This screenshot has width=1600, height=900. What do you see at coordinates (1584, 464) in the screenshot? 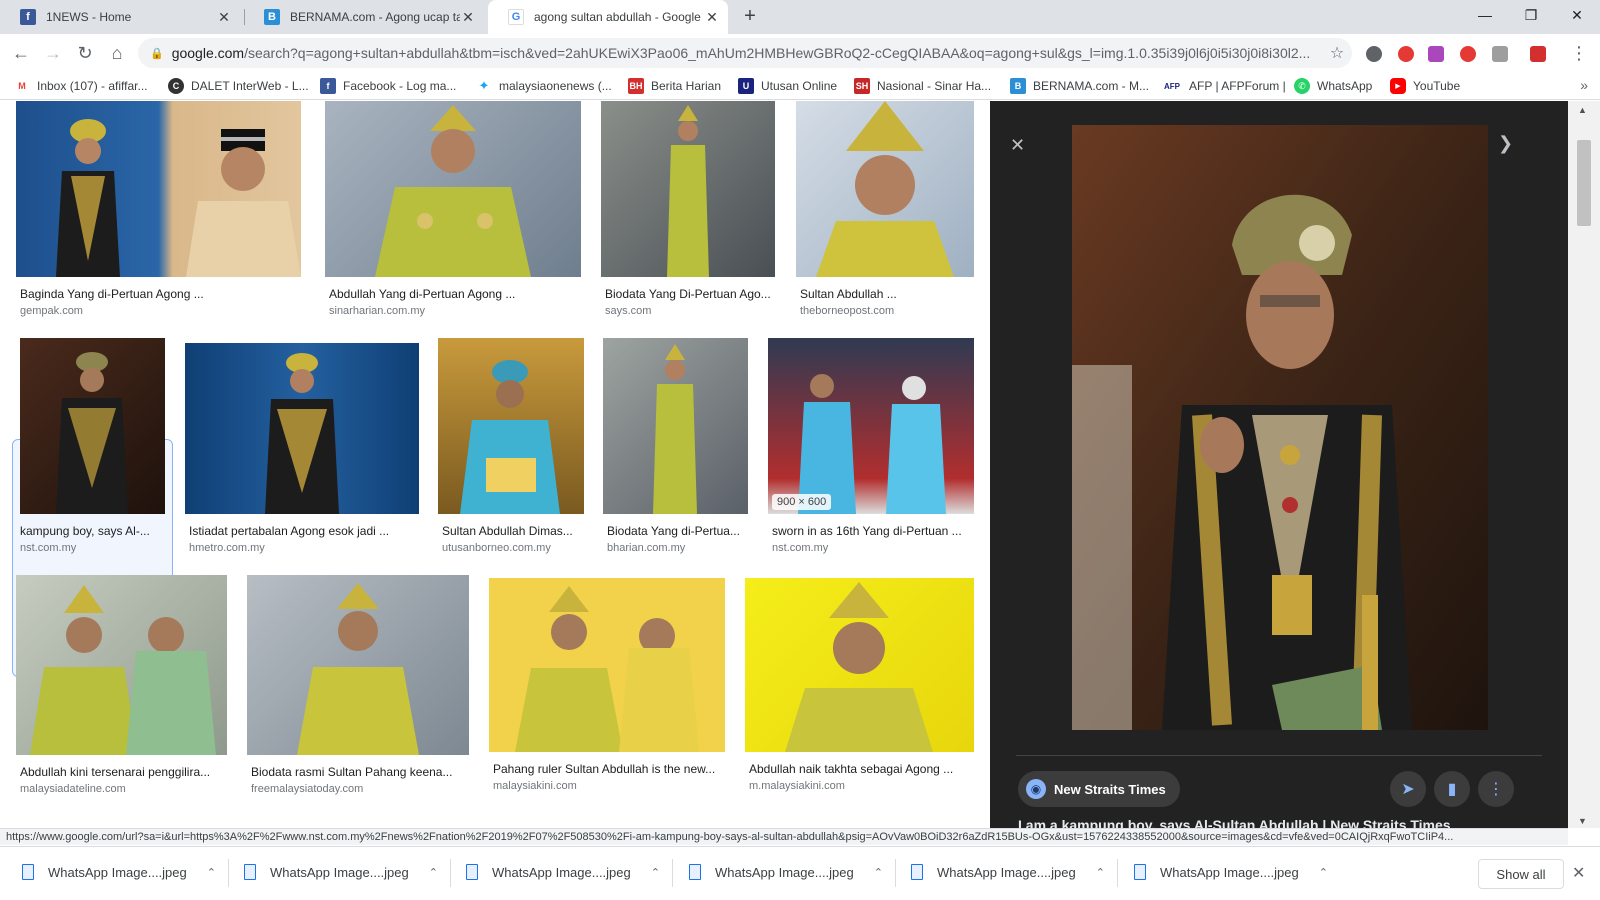
I see `vertical-scrollbar: ▲ ▼` at bounding box center [1584, 464].